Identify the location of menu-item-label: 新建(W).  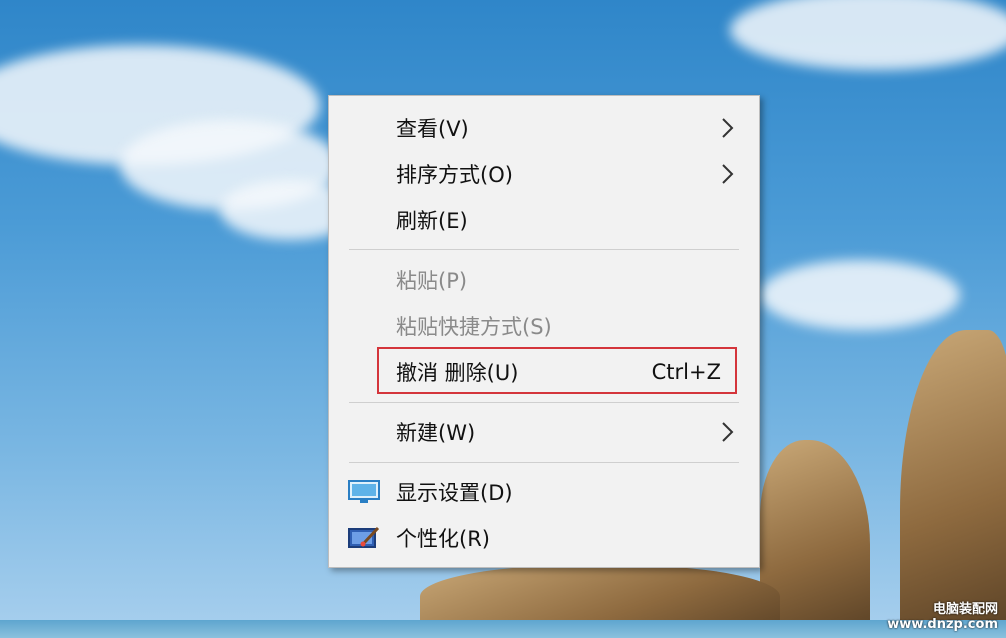
(436, 433).